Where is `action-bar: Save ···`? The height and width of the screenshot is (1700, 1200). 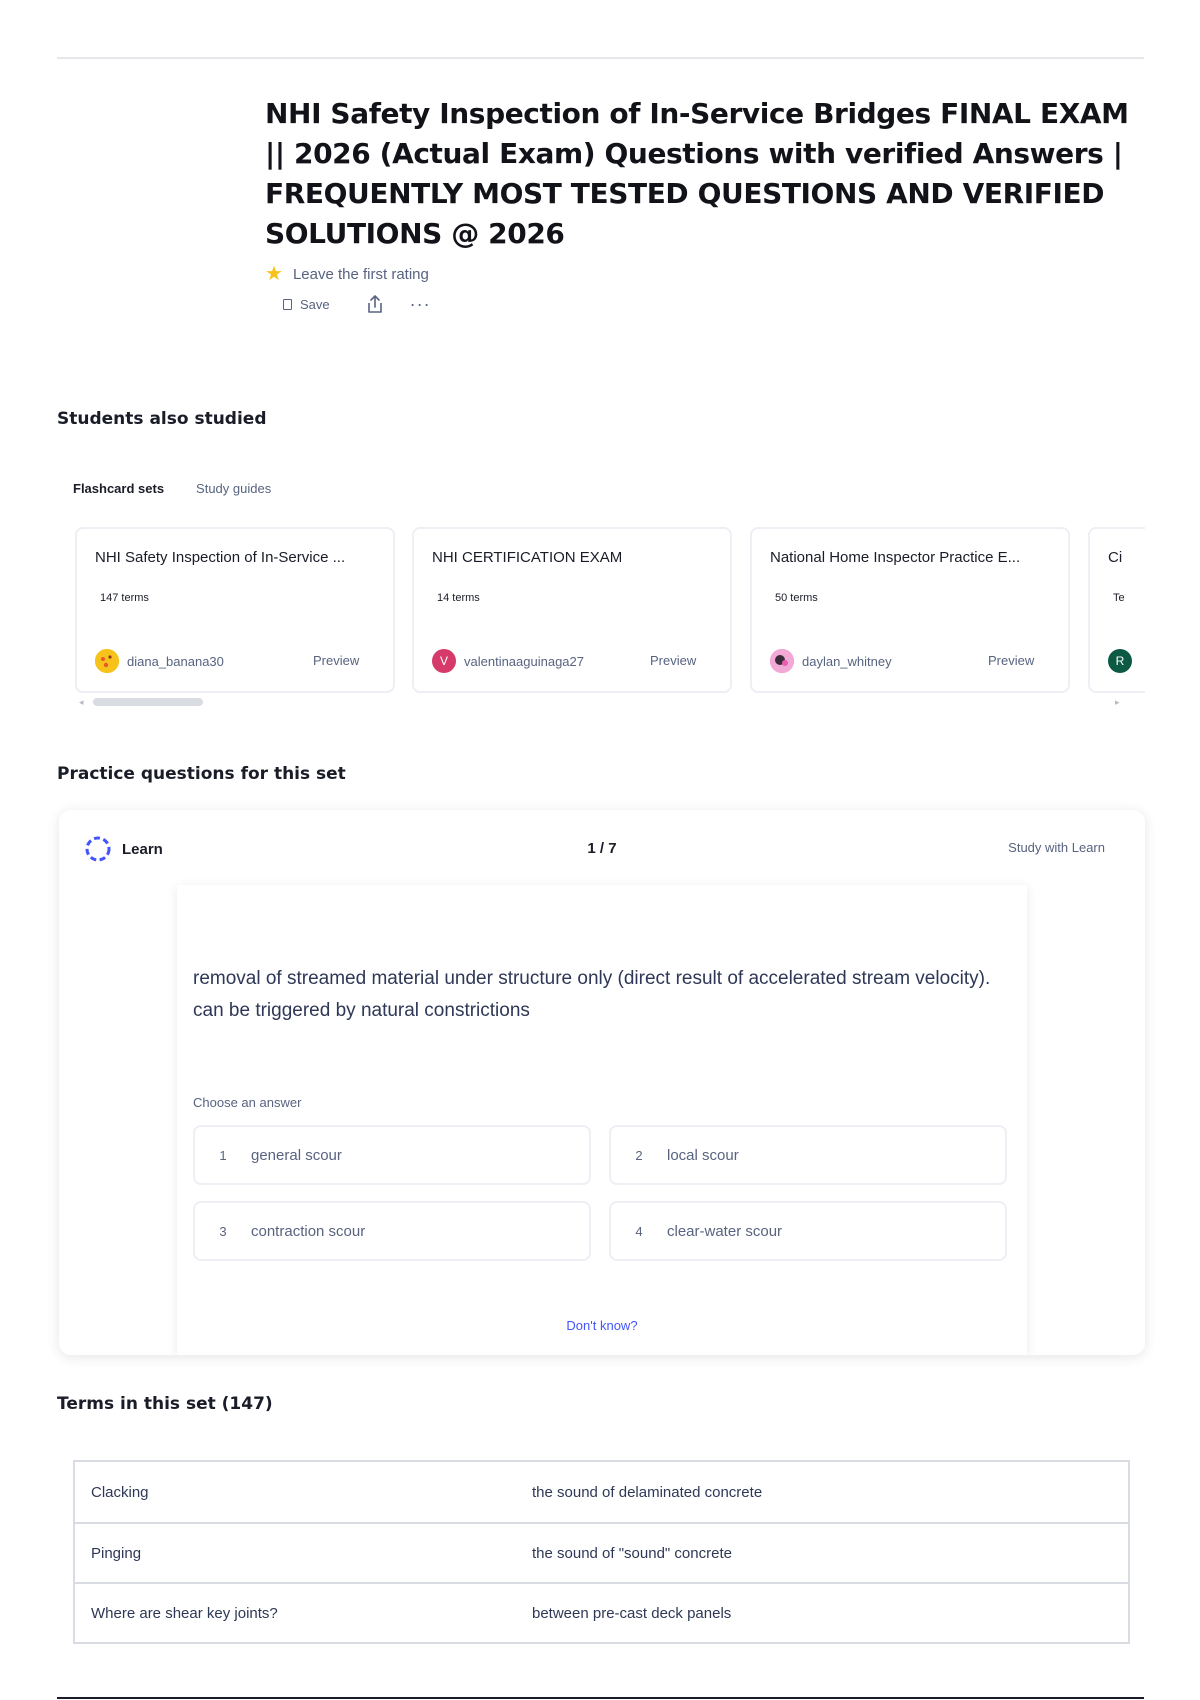 action-bar: Save ··· is located at coordinates (714, 304).